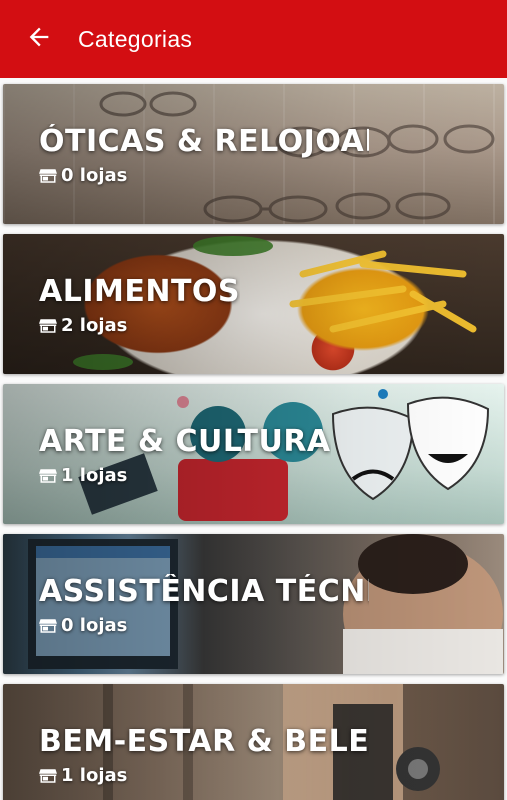  I want to click on back-button, so click(39, 39).